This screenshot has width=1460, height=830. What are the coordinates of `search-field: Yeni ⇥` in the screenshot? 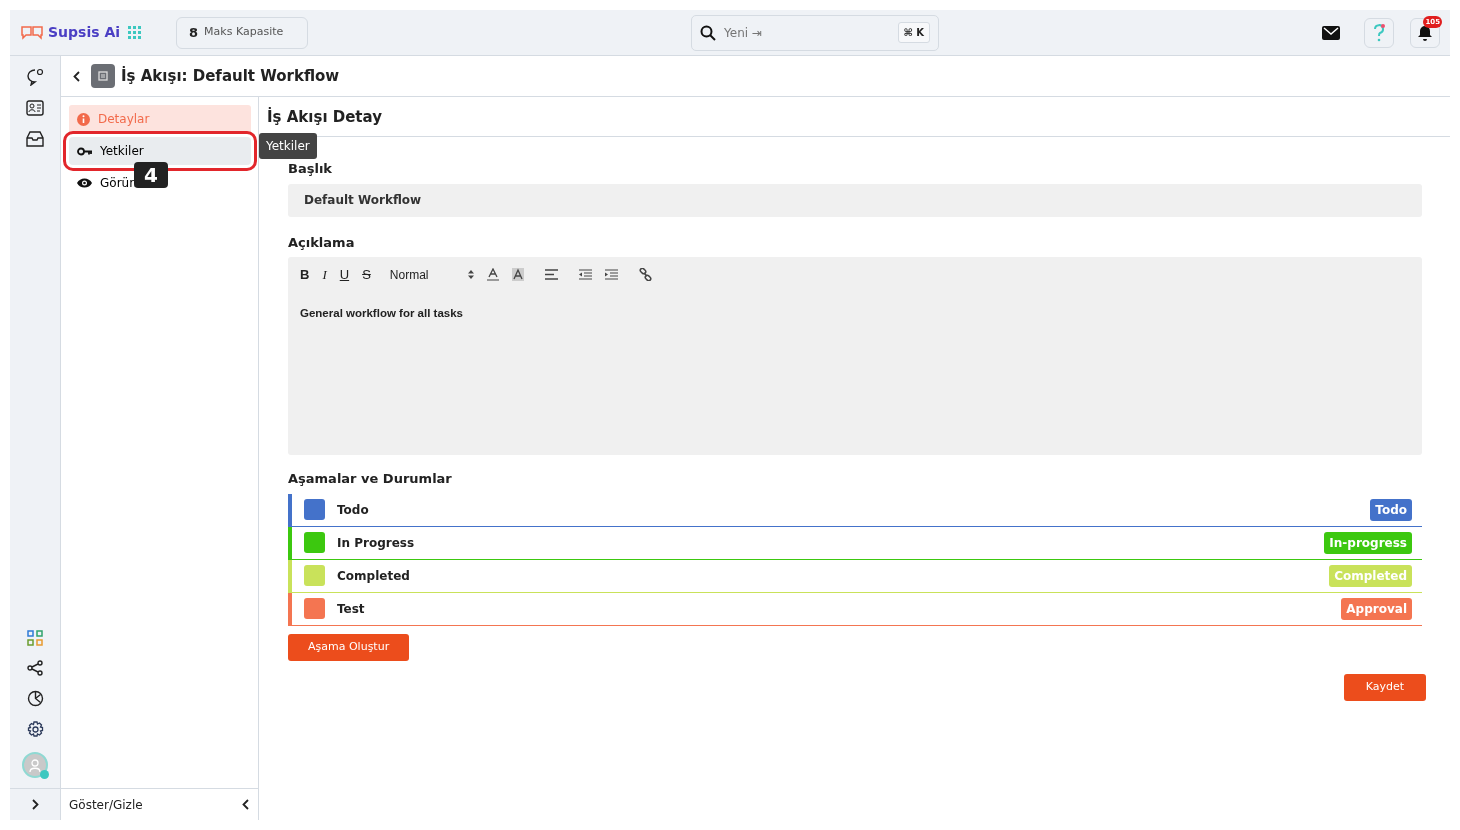 It's located at (807, 32).